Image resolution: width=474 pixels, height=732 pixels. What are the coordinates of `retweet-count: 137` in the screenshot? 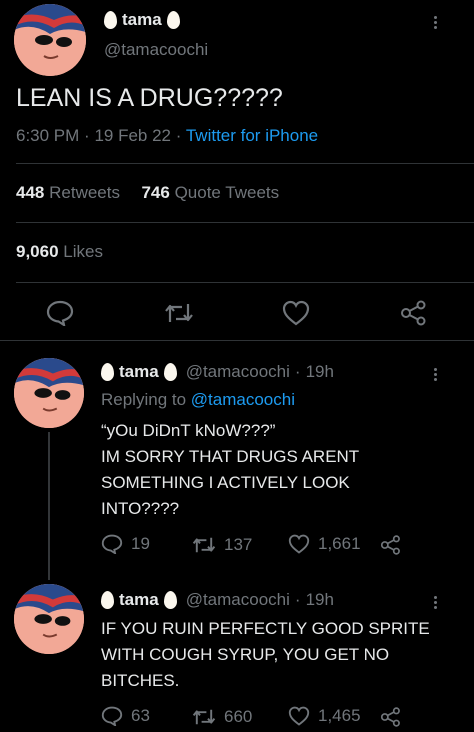 It's located at (238, 544).